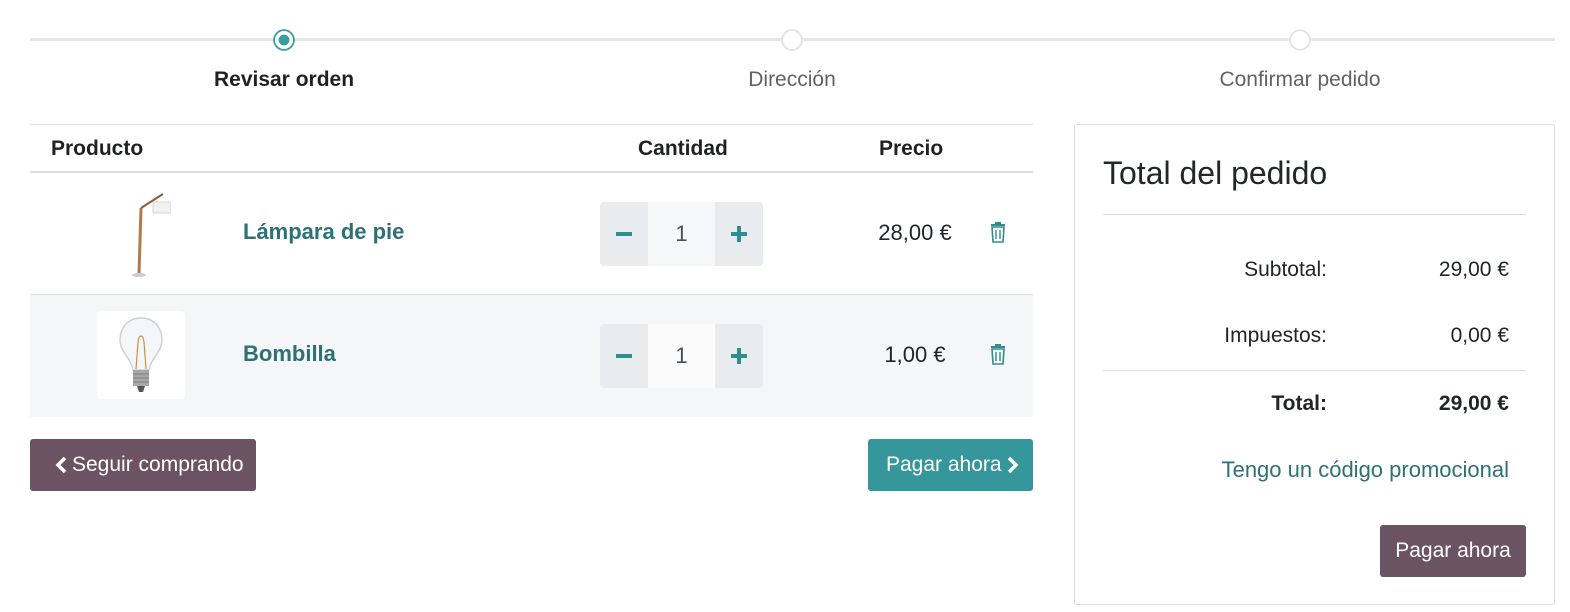  Describe the element at coordinates (1275, 335) in the screenshot. I see `taxes-label: Impuestos:` at that location.